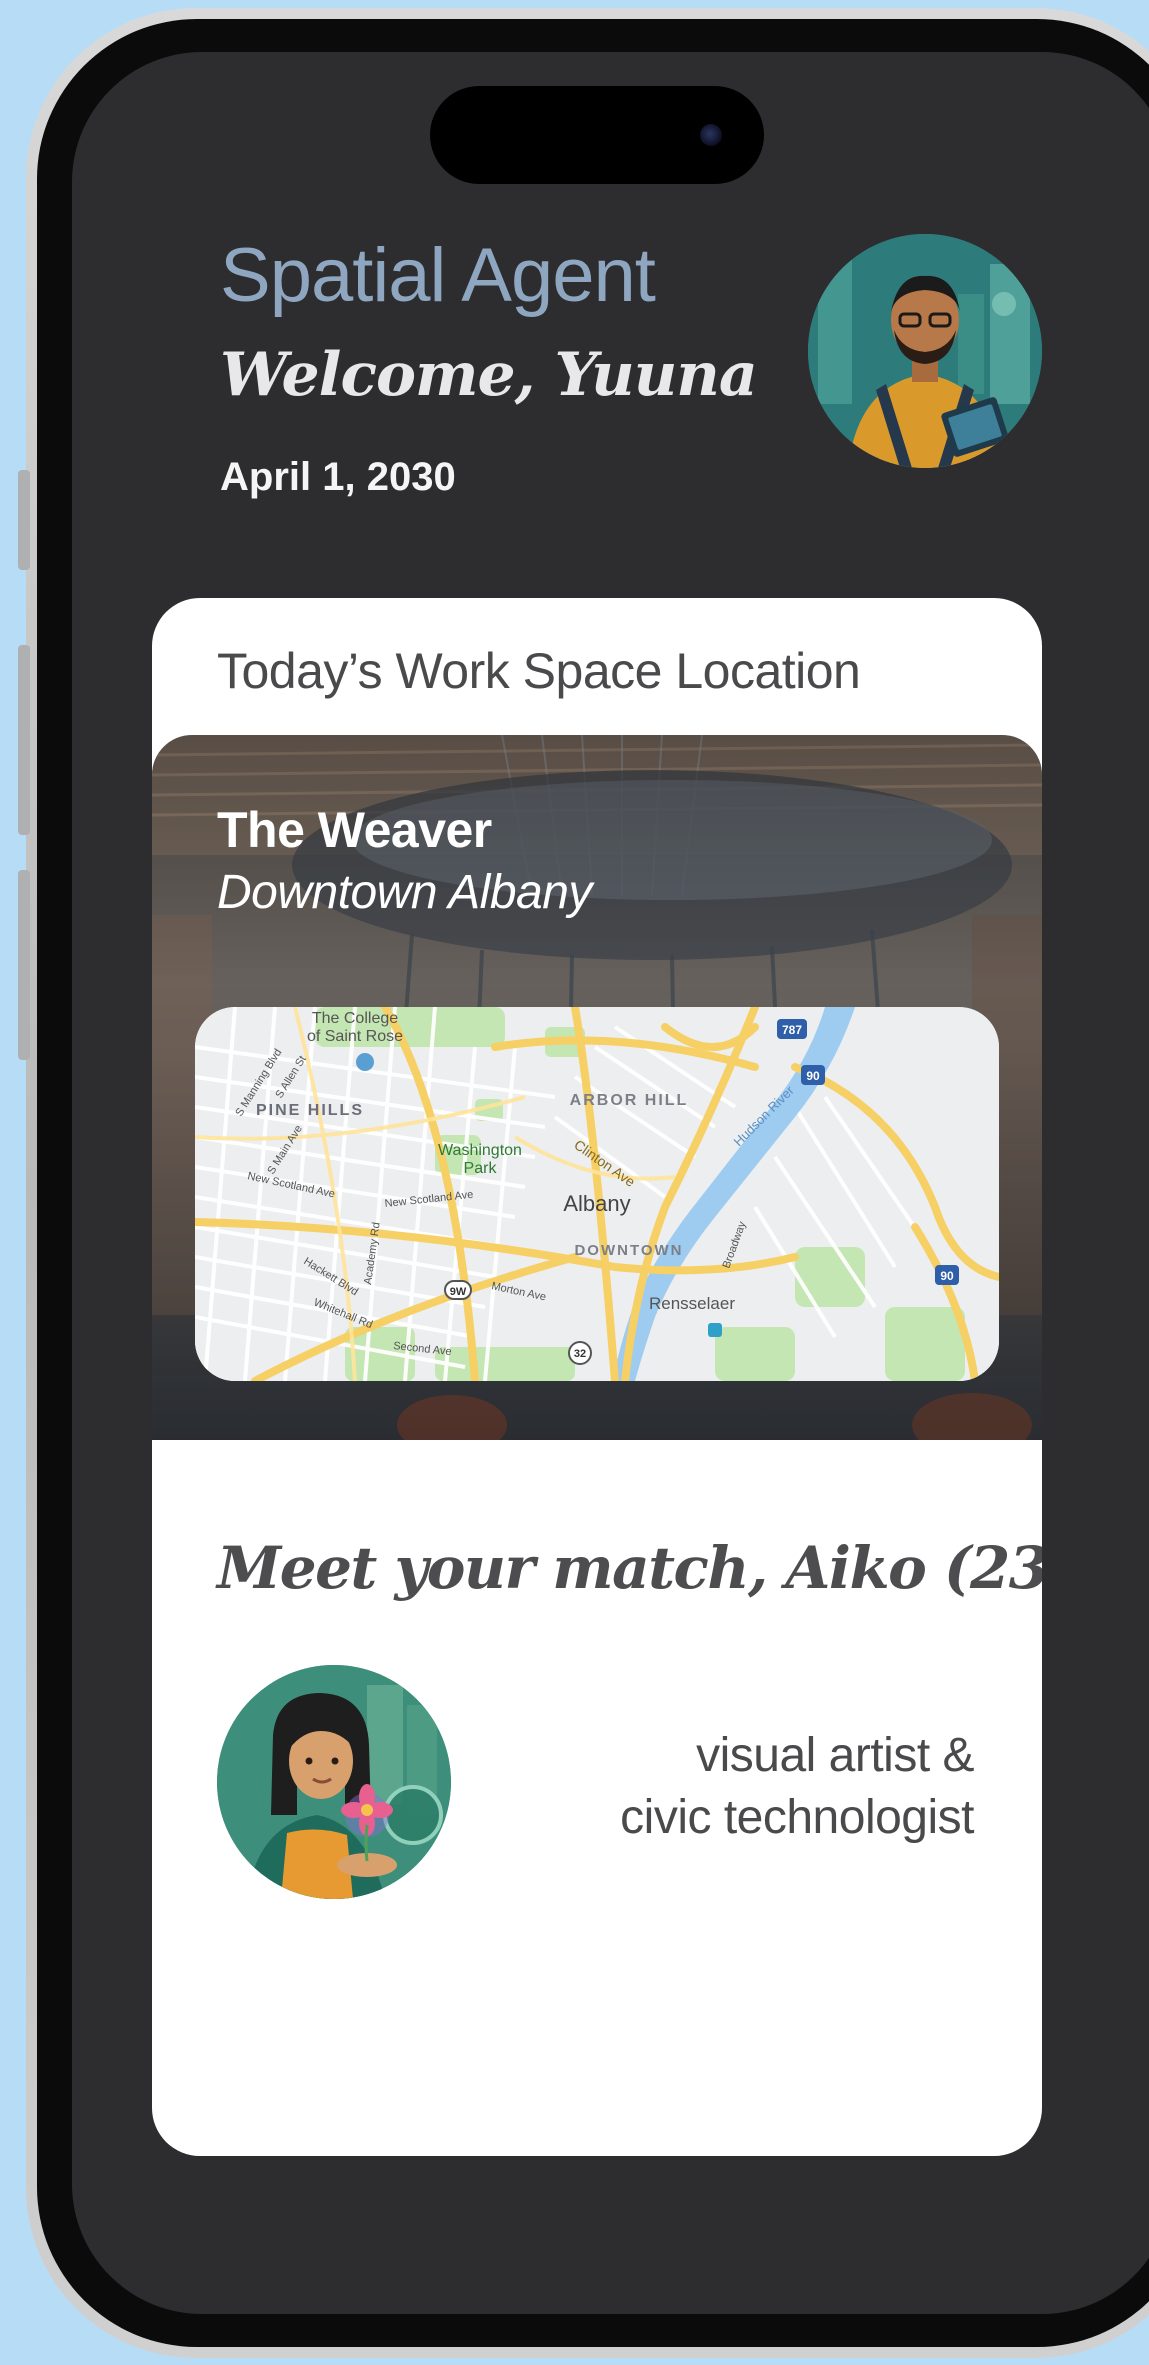 Image resolution: width=1149 pixels, height=2365 pixels. I want to click on shield-90-east: 90, so click(947, 1276).